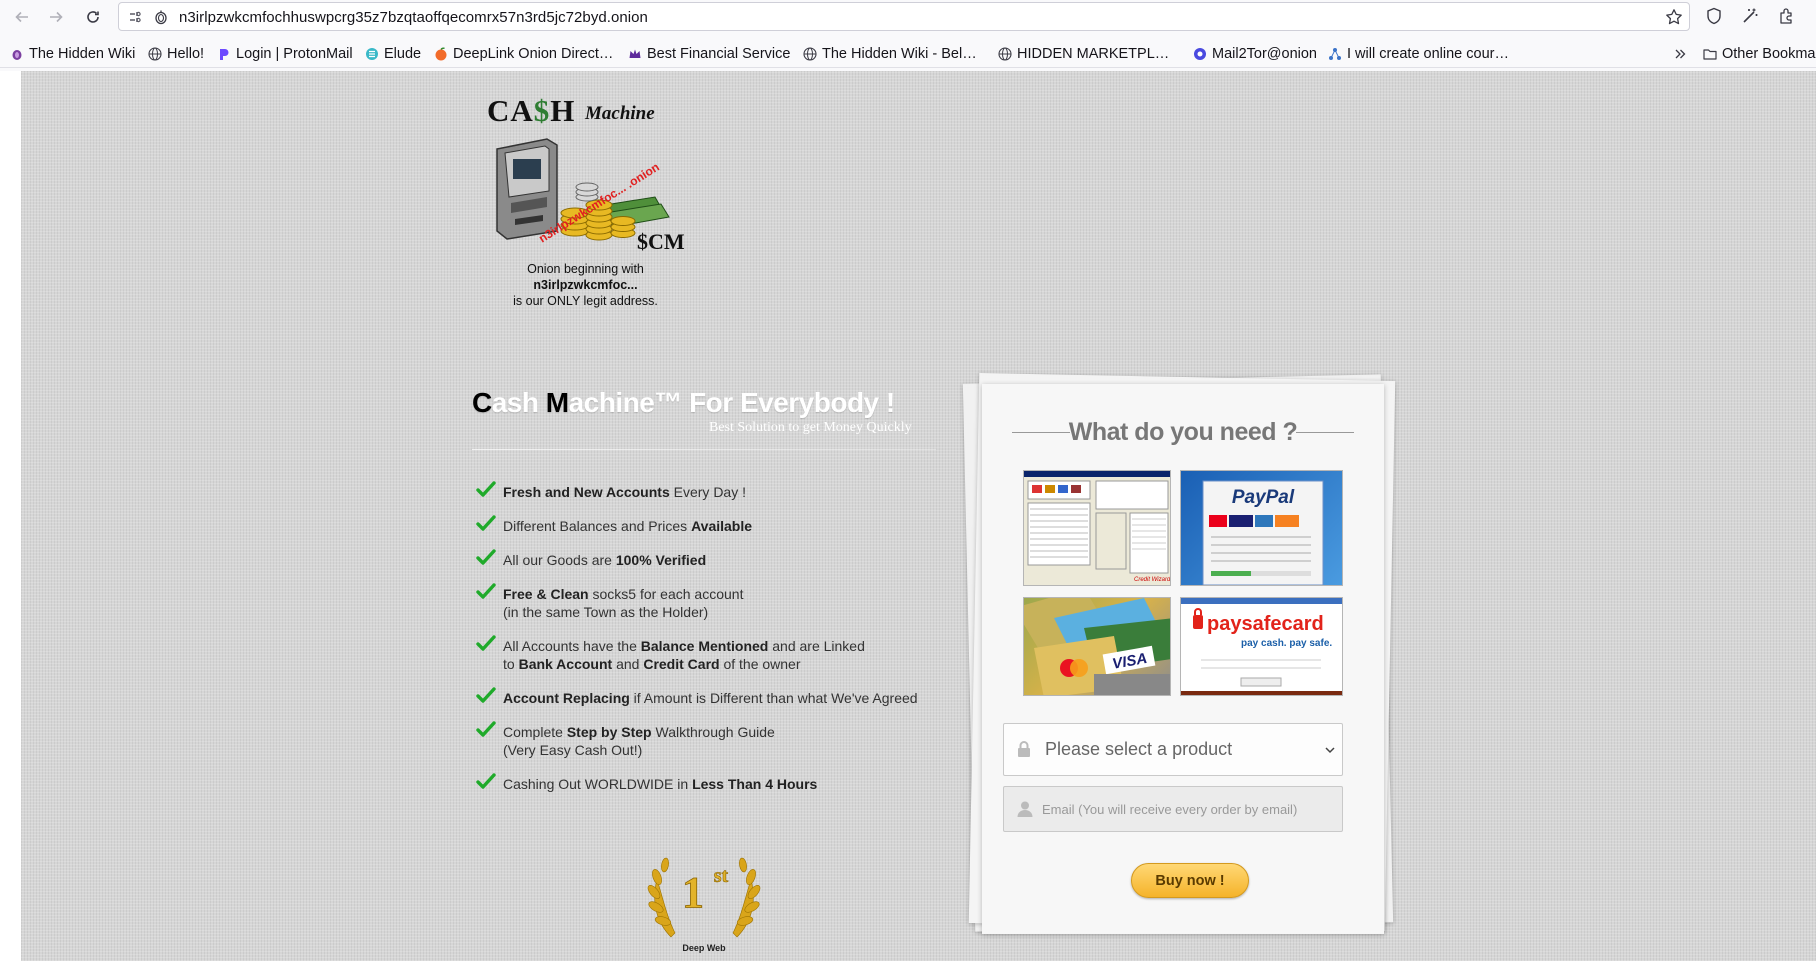 The width and height of the screenshot is (1816, 961). I want to click on bookmark-the-hidden-wiki: The Hidden Wiki, so click(72, 54).